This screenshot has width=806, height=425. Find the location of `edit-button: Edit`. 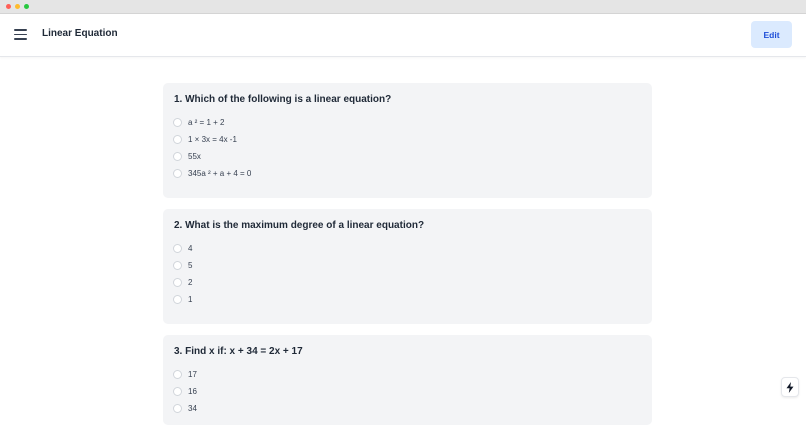

edit-button: Edit is located at coordinates (771, 34).